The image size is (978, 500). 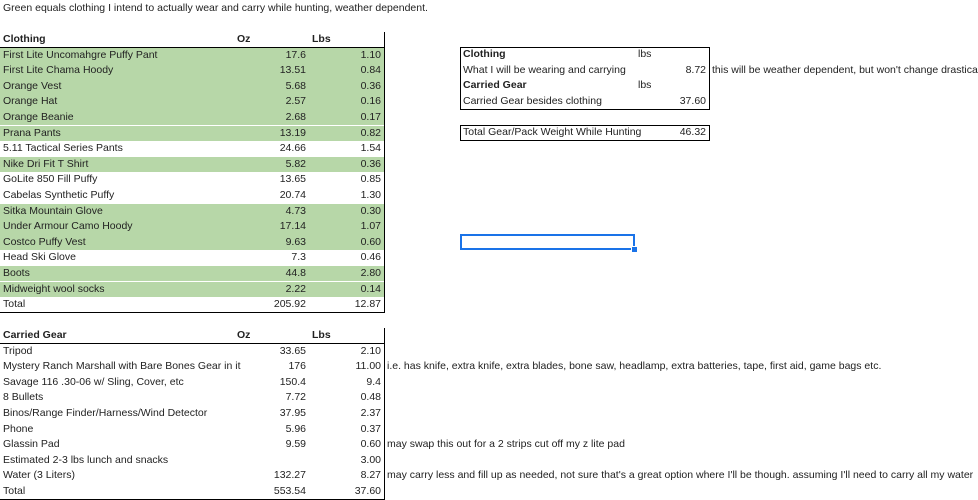 I want to click on oz-cell: 9.63, so click(x=271, y=242).